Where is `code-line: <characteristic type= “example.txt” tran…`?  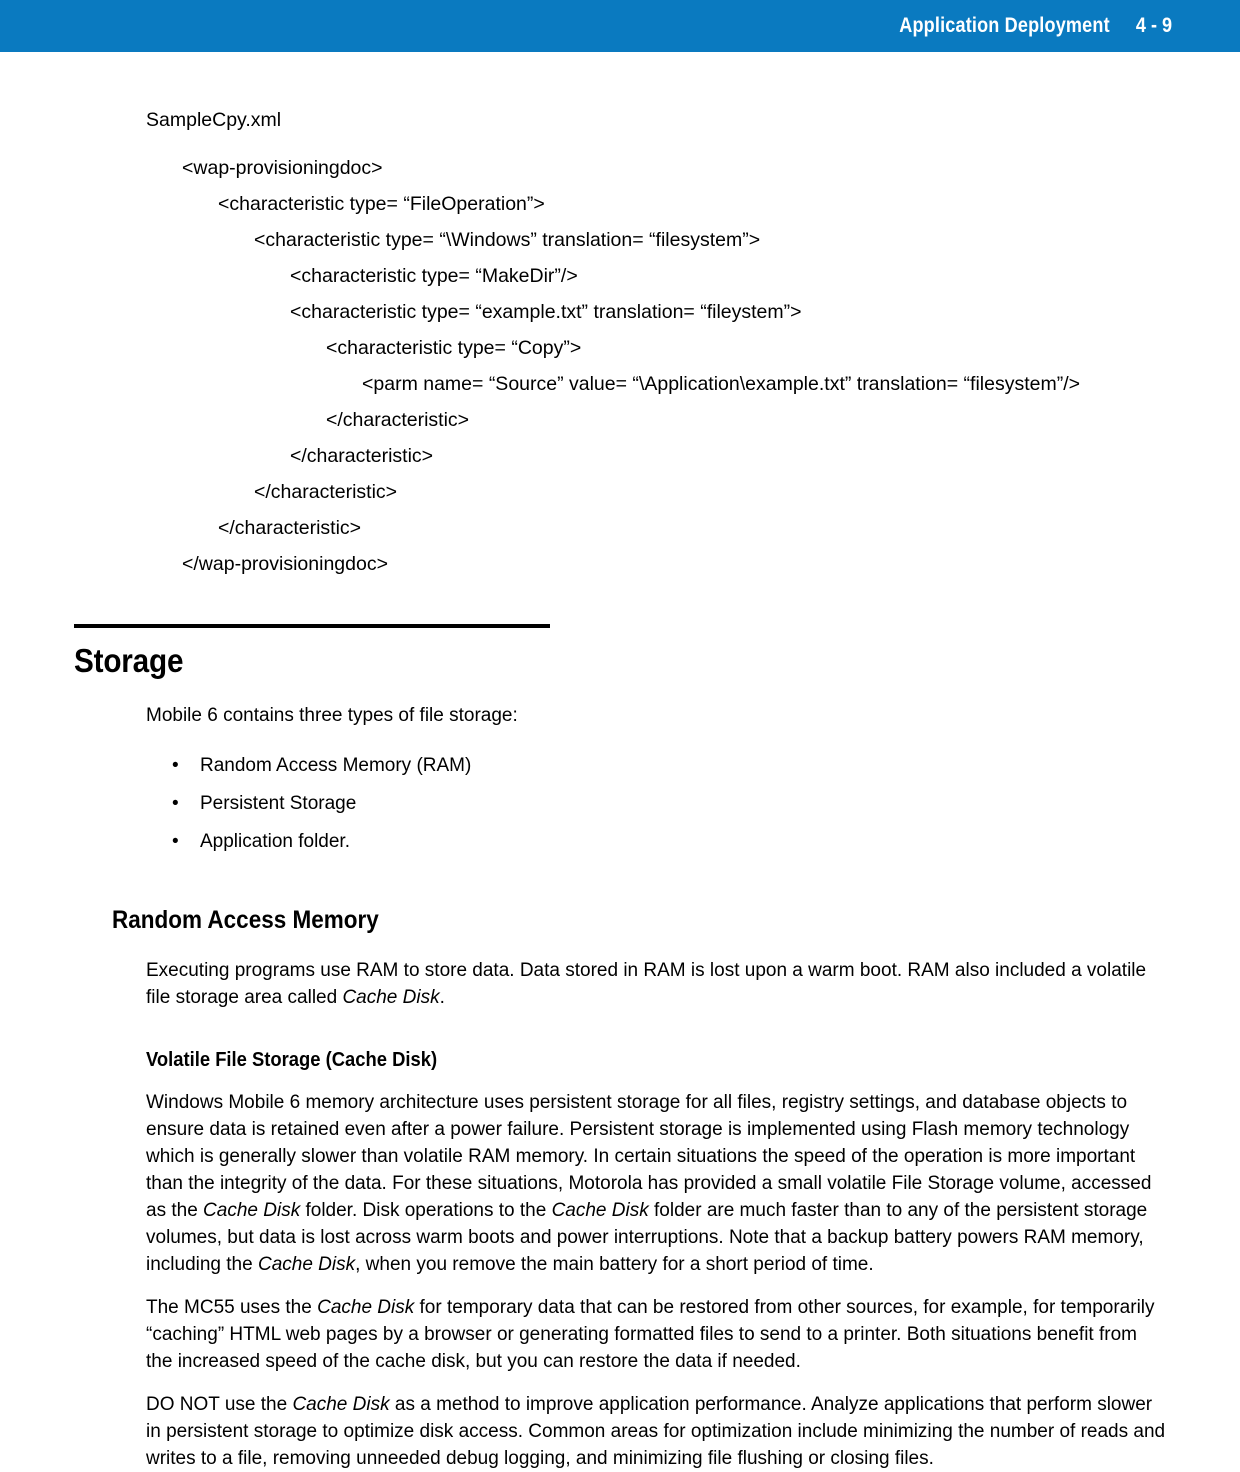
code-line: <characteristic type= “example.txt” tran… is located at coordinates (546, 312).